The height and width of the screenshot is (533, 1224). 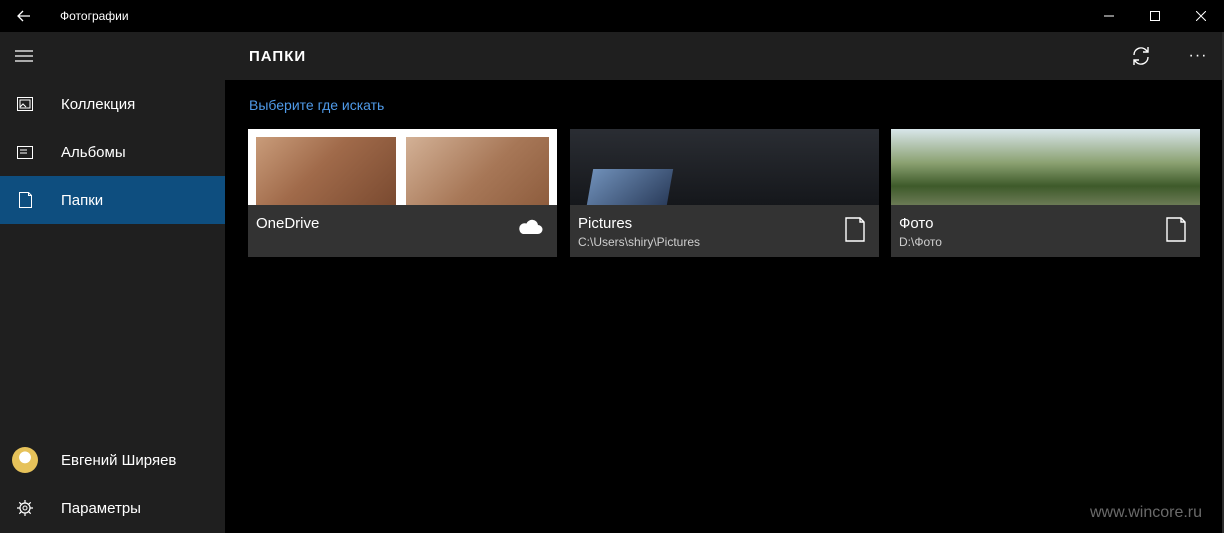 What do you see at coordinates (605, 223) in the screenshot?
I see `folder-name: Pictures` at bounding box center [605, 223].